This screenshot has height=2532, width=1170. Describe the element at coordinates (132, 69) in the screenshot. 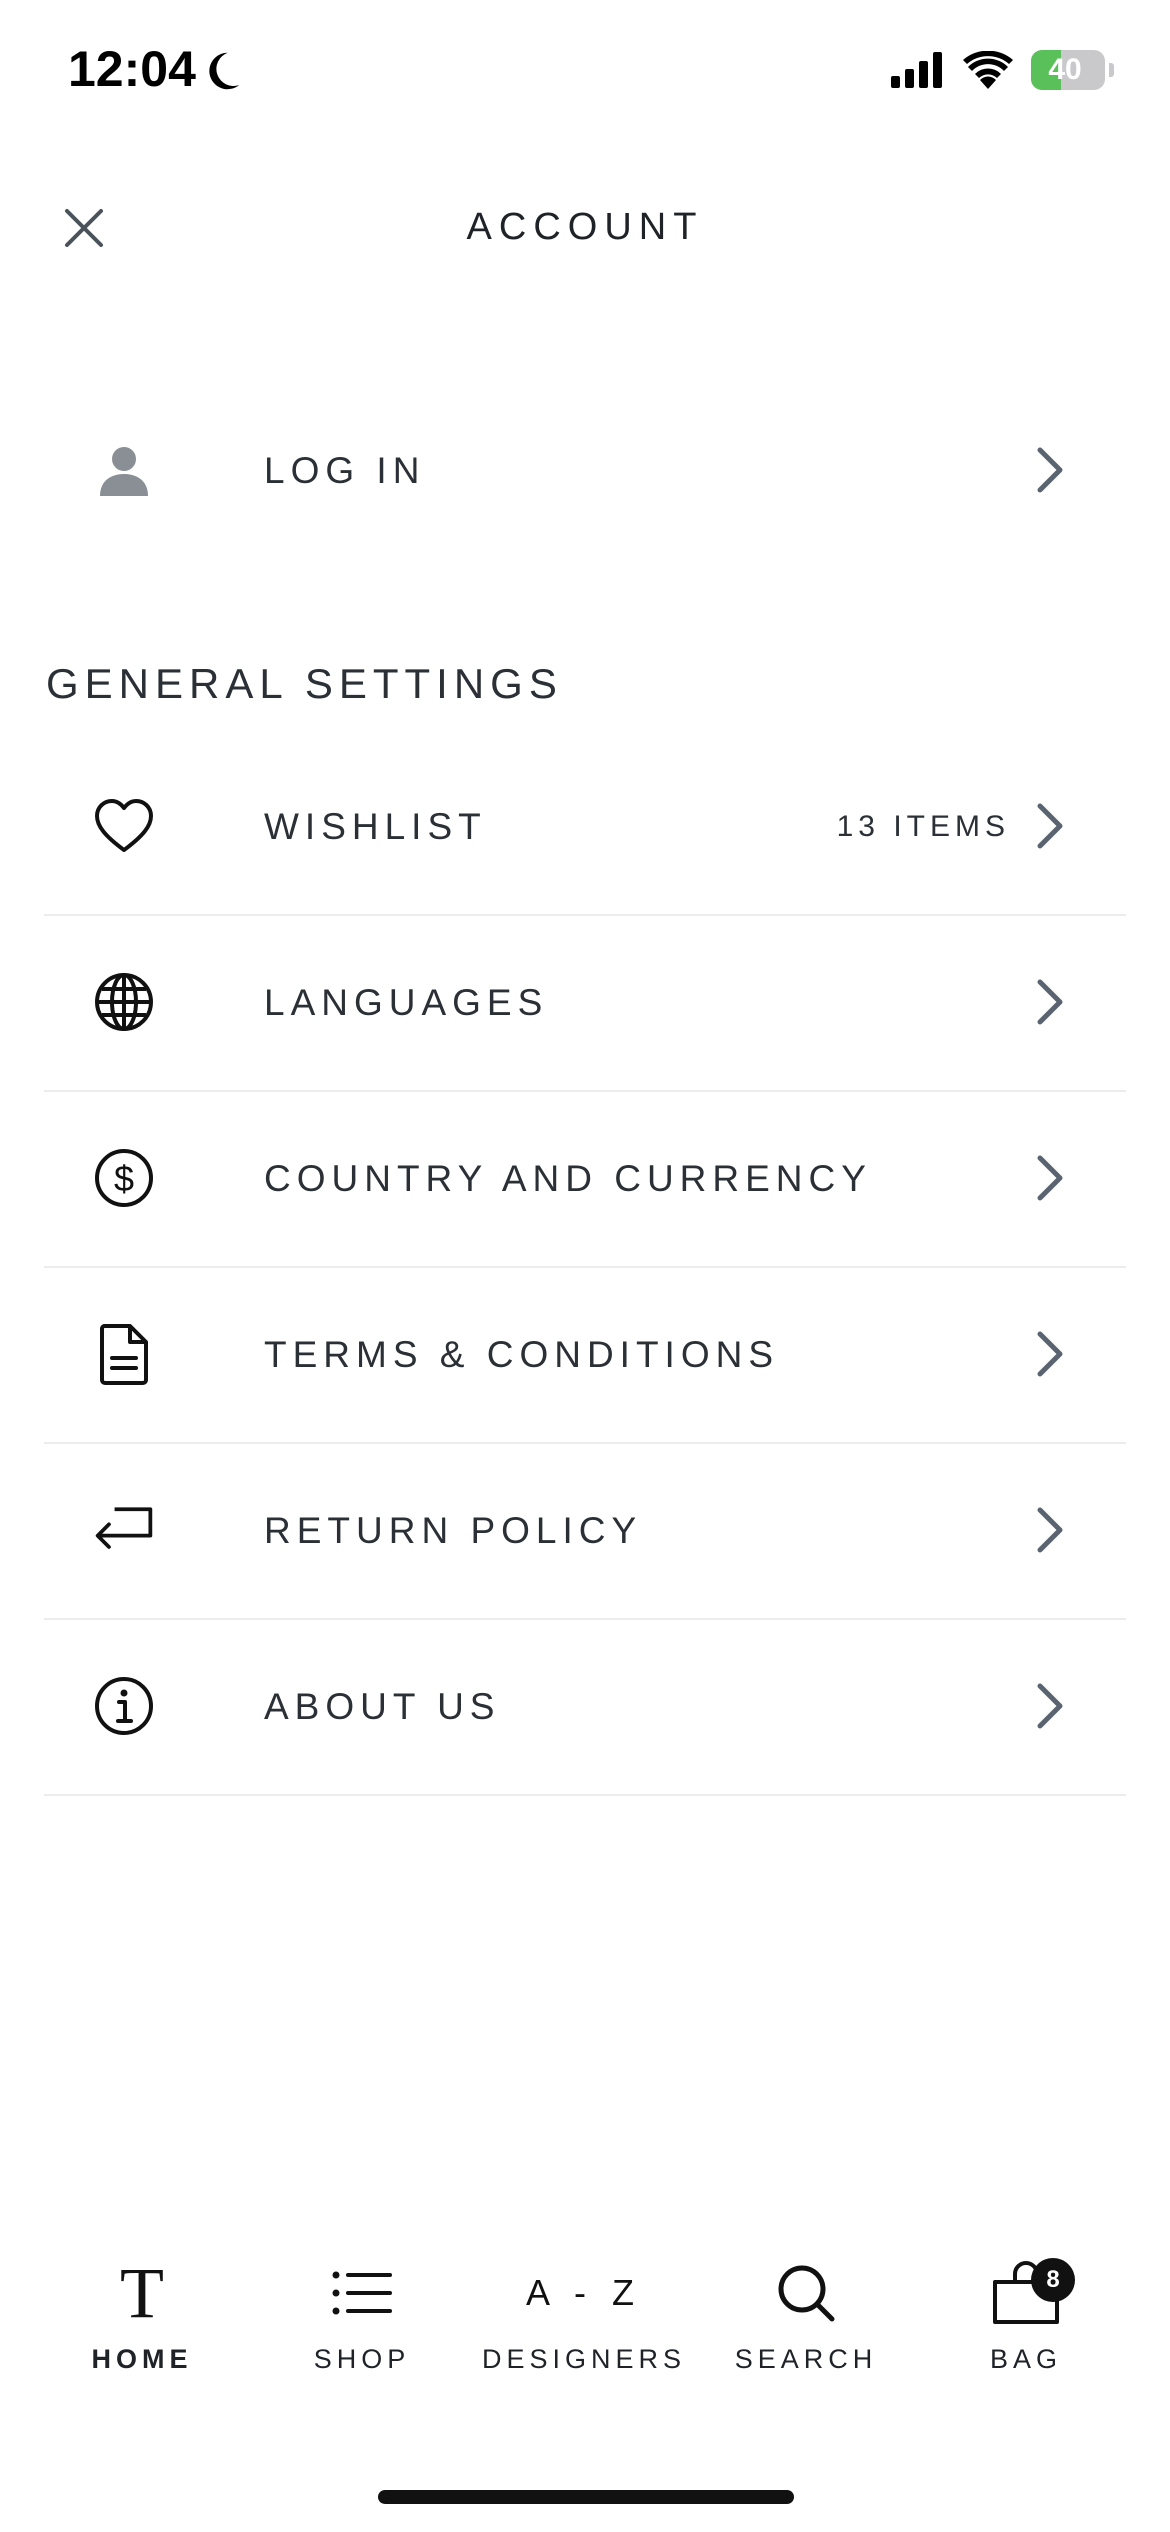

I see `status-time: 12:04` at that location.